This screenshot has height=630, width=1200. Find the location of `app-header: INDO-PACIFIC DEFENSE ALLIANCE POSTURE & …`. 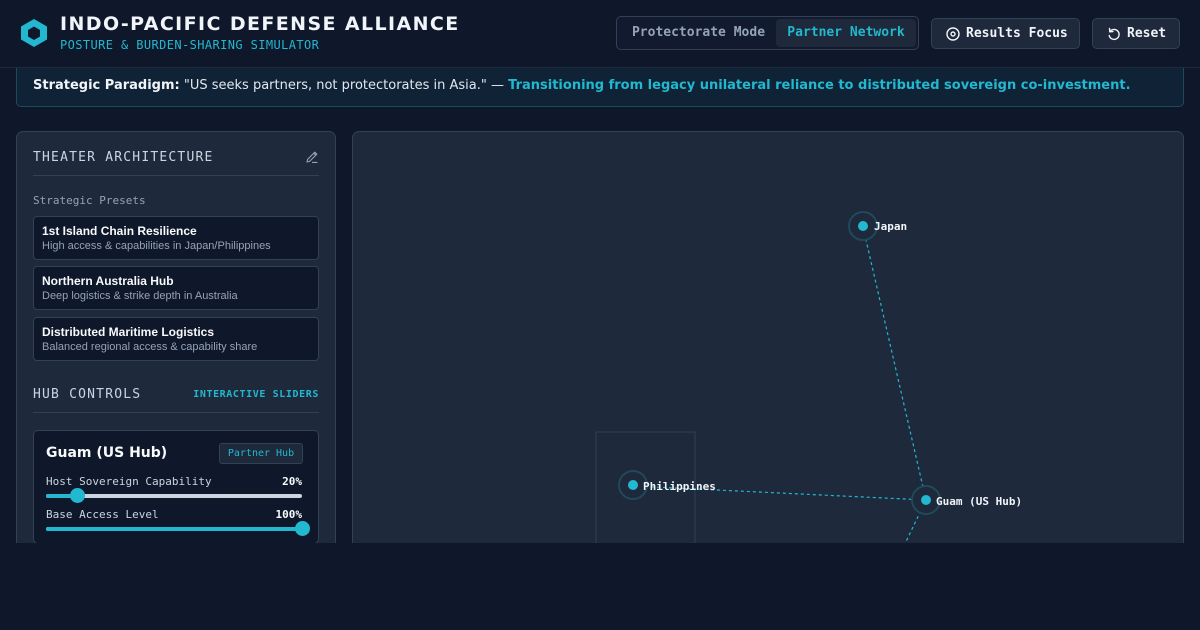

app-header: INDO-PACIFIC DEFENSE ALLIANCE POSTURE & … is located at coordinates (600, 34).